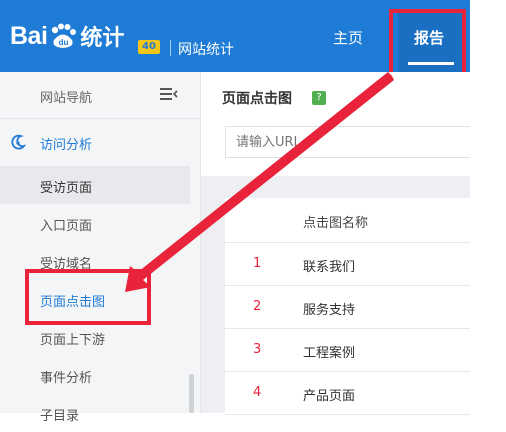 This screenshot has width=506, height=432. I want to click on sidebar-item-label: 事件分析, so click(66, 378).